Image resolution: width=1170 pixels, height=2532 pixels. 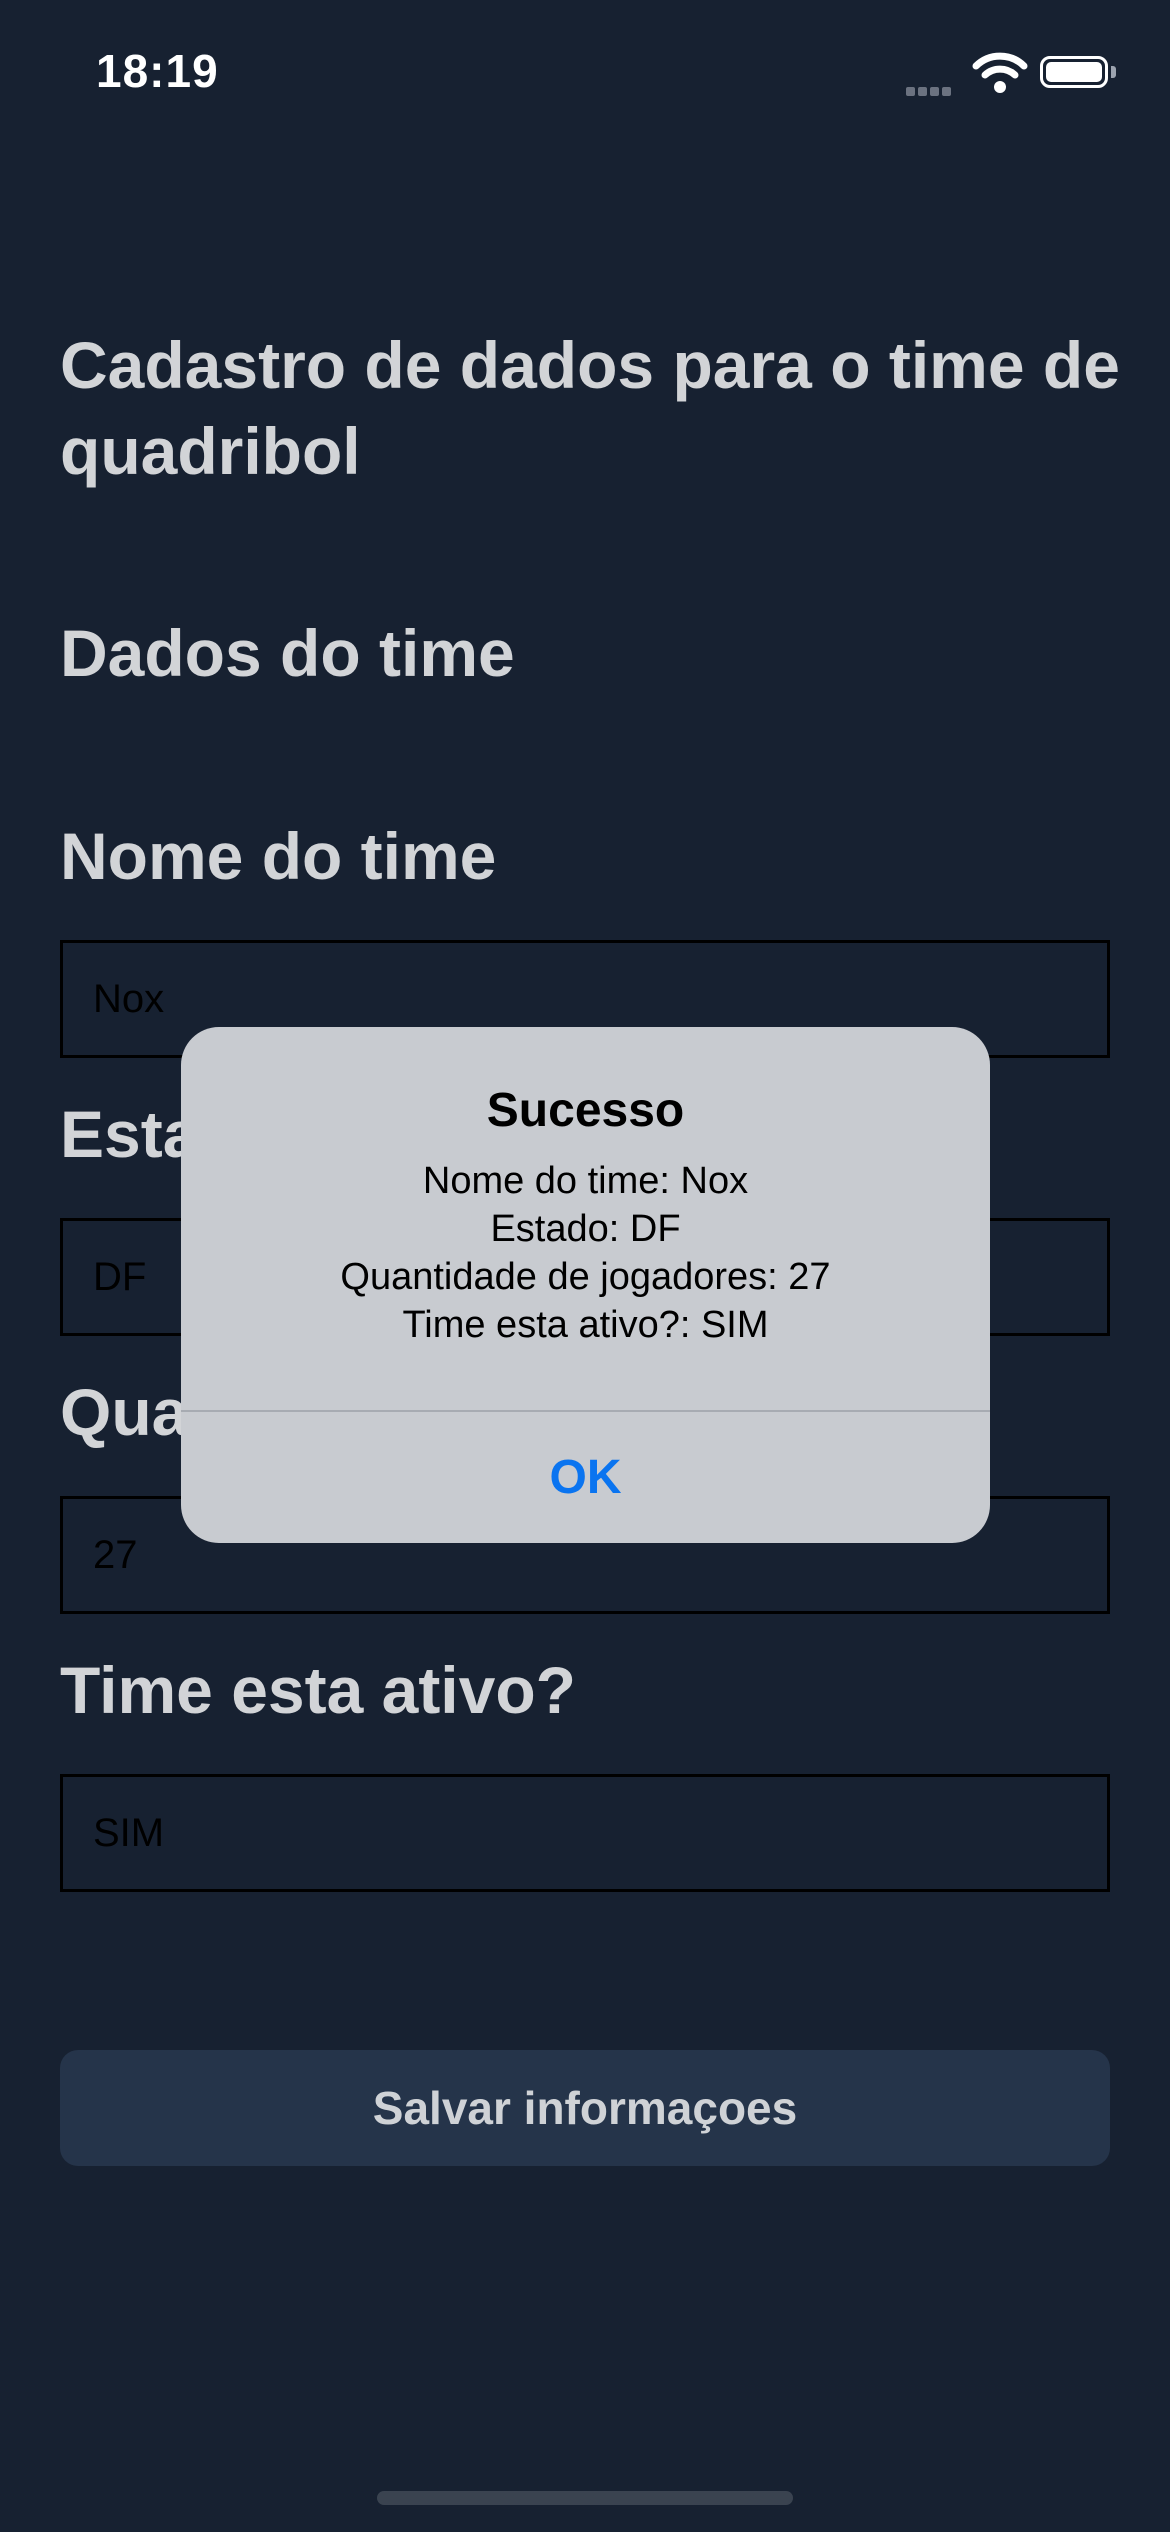 What do you see at coordinates (585, 2498) in the screenshot?
I see `home-indicator` at bounding box center [585, 2498].